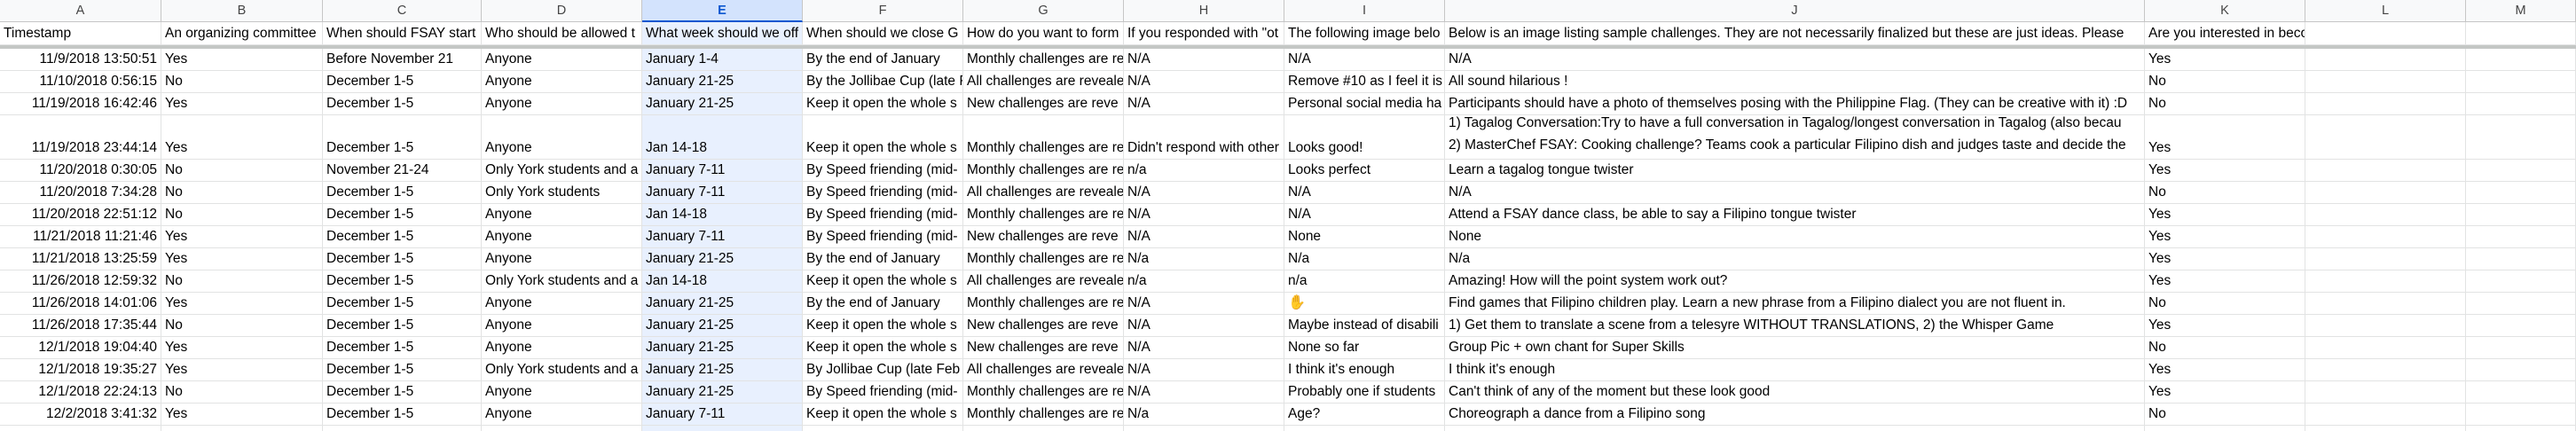  Describe the element at coordinates (722, 392) in the screenshot. I see `cell-e16: January 21-25` at that location.